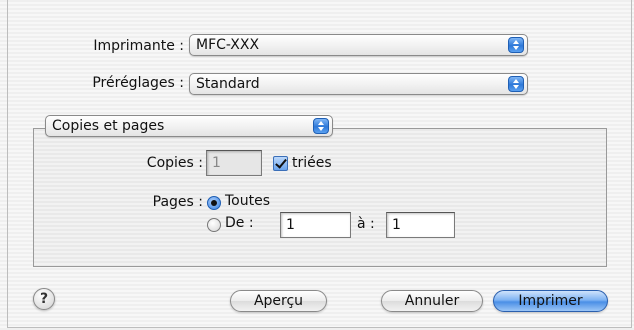 Image resolution: width=634 pixels, height=330 pixels. What do you see at coordinates (420, 225) in the screenshot?
I see `pages-to-field: 1` at bounding box center [420, 225].